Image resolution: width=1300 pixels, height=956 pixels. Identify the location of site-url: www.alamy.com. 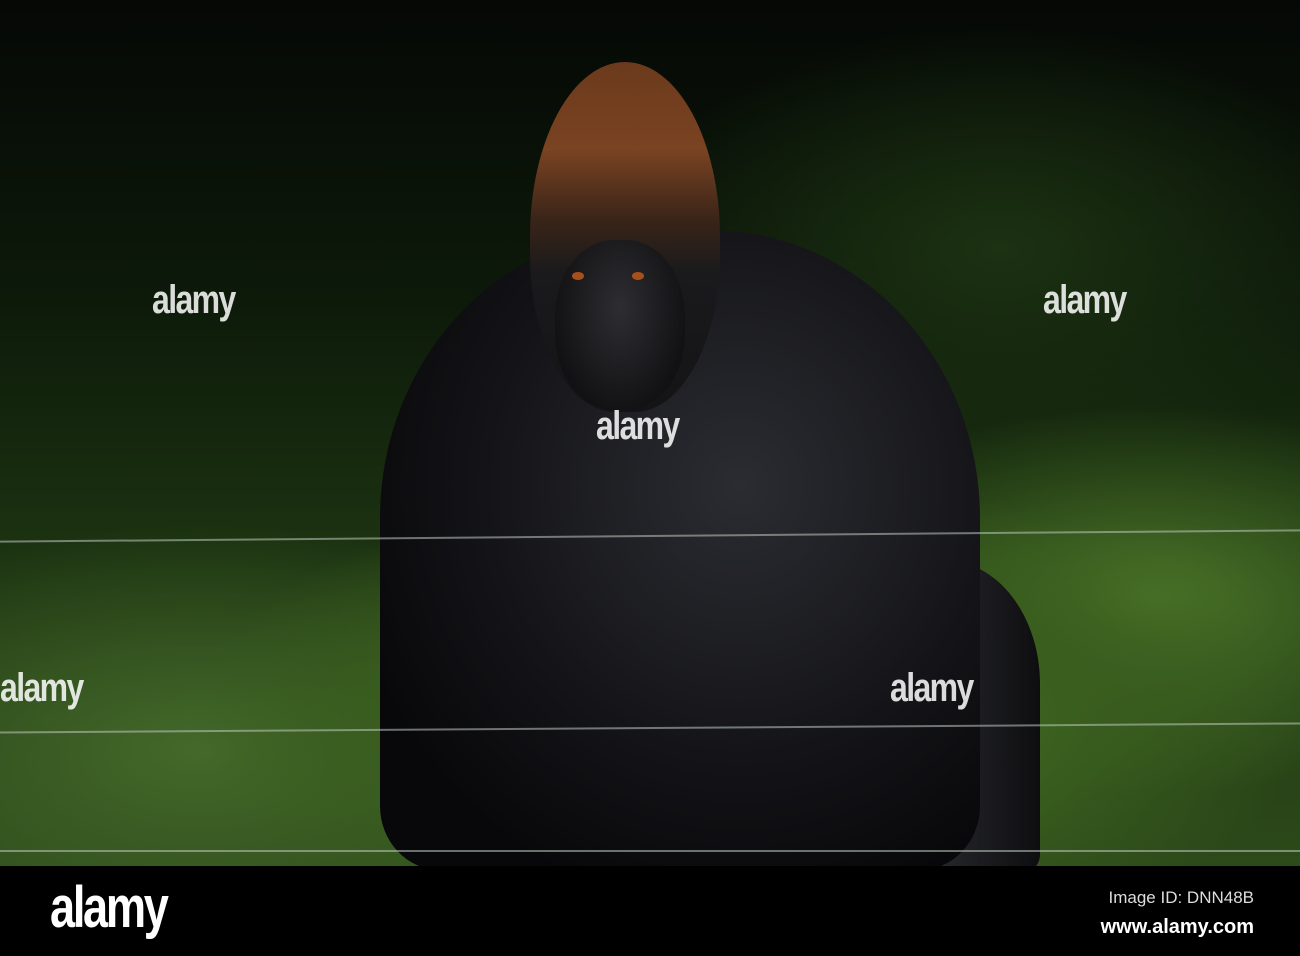
(1177, 927).